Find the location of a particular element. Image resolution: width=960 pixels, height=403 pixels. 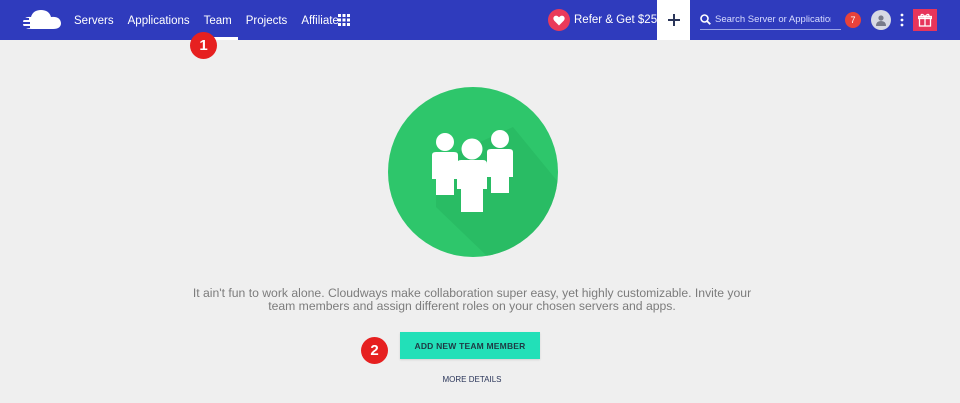

gift-button is located at coordinates (925, 20).